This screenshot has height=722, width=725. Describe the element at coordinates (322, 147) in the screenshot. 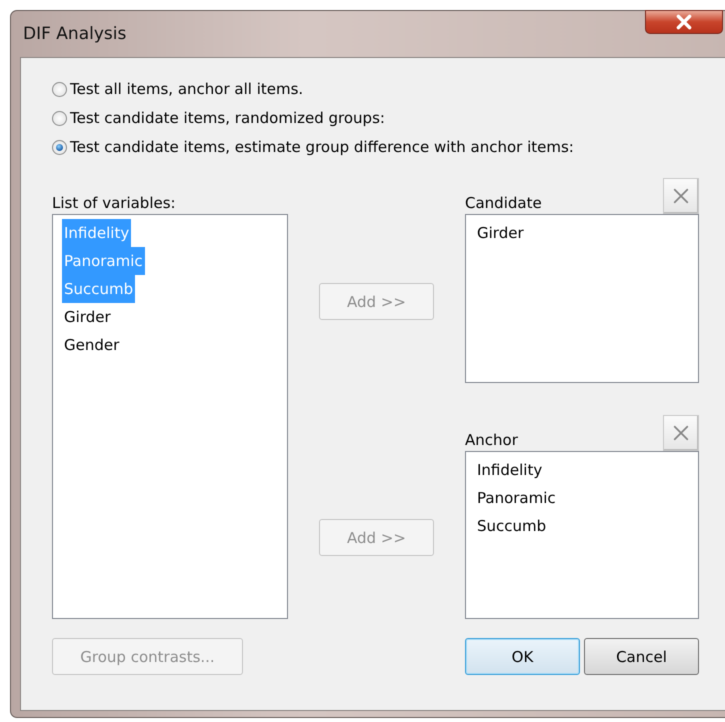

I see `radio-label: Test candidate items, estimate group difference with anchor items:` at that location.